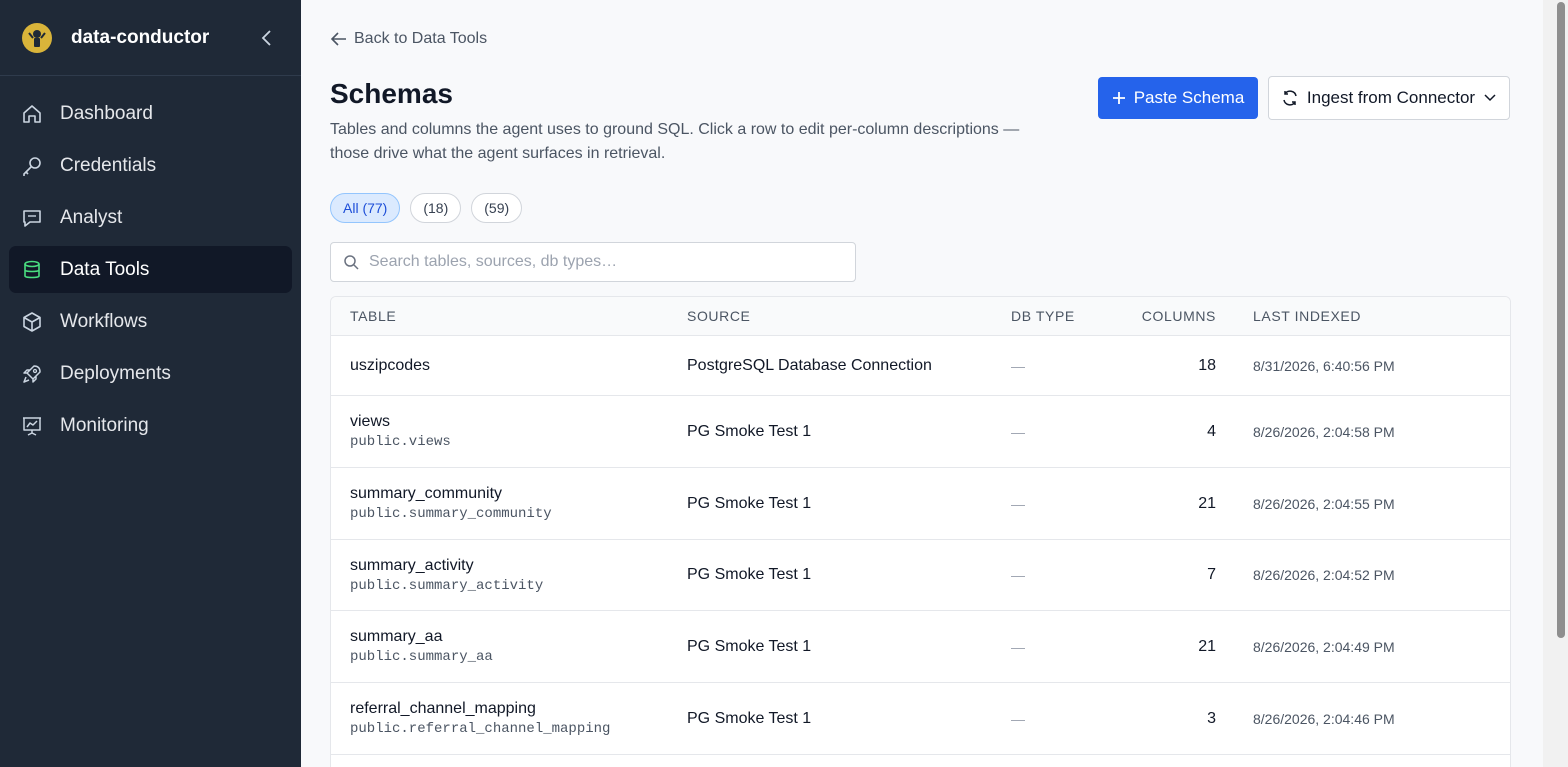 This screenshot has width=1568, height=767. I want to click on rocket-icon, so click(32, 374).